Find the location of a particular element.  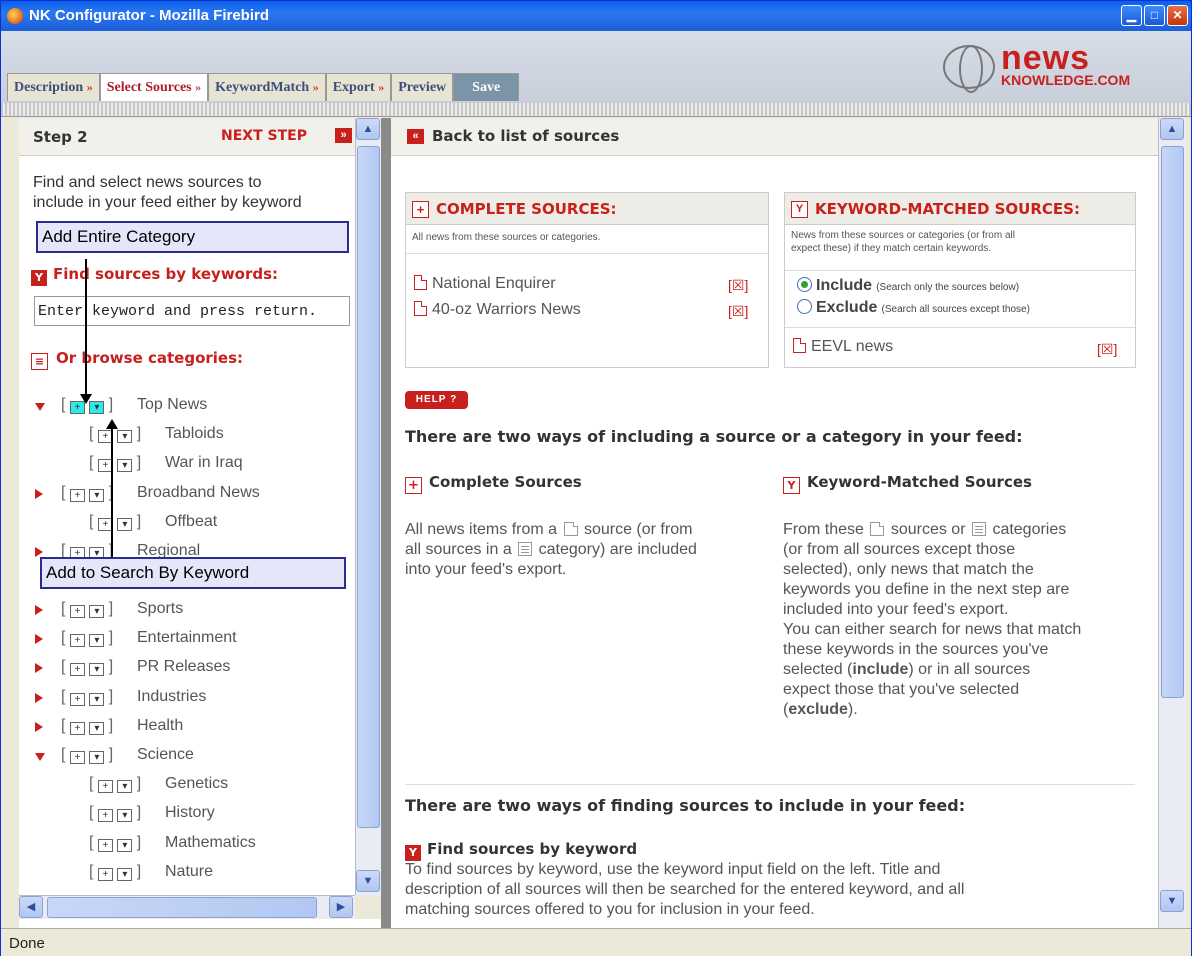

category-row: [ + ▾ ] Offbeat is located at coordinates (189, 527).